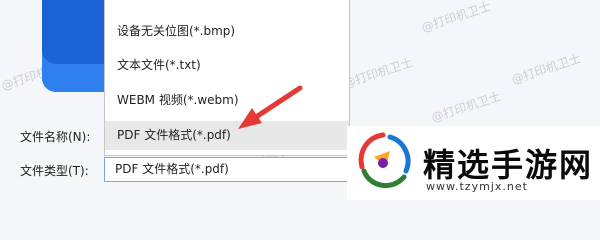 The image size is (600, 240). Describe the element at coordinates (477, 186) in the screenshot. I see `brand-url: www.tzymjx.net` at that location.